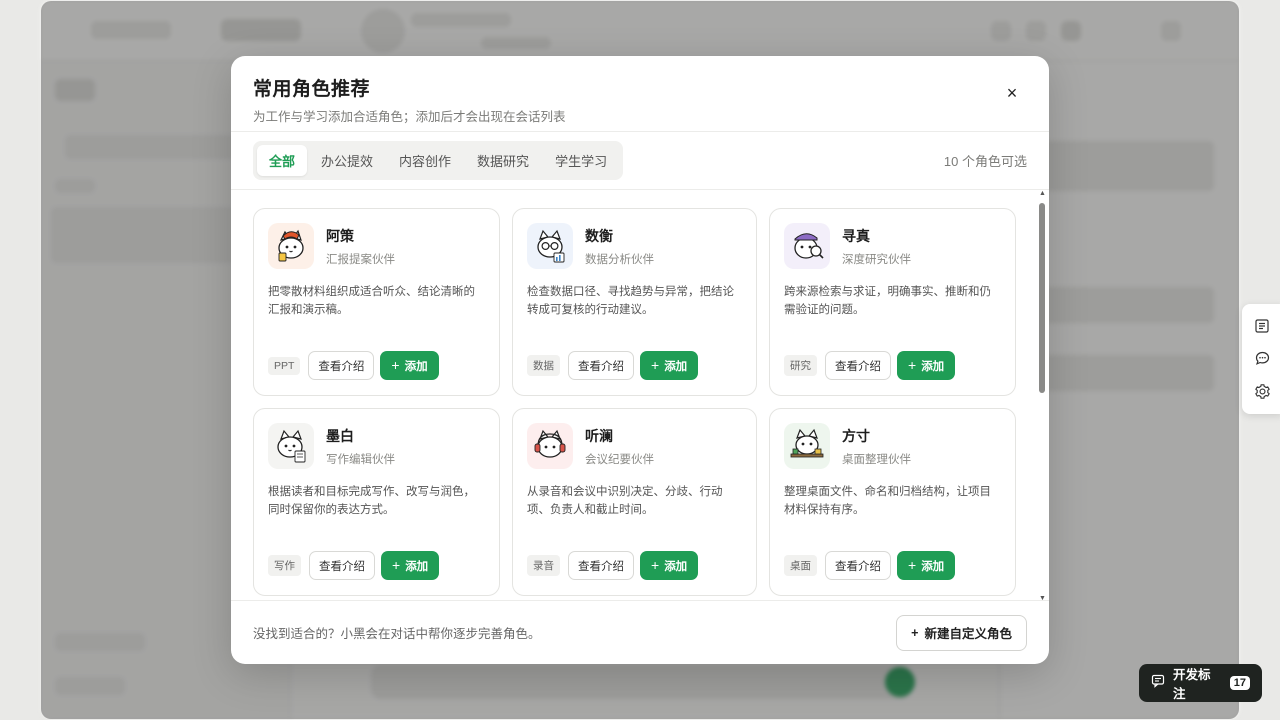 Image resolution: width=1280 pixels, height=720 pixels. Describe the element at coordinates (807, 246) in the screenshot. I see `cat-detective-icon` at that location.